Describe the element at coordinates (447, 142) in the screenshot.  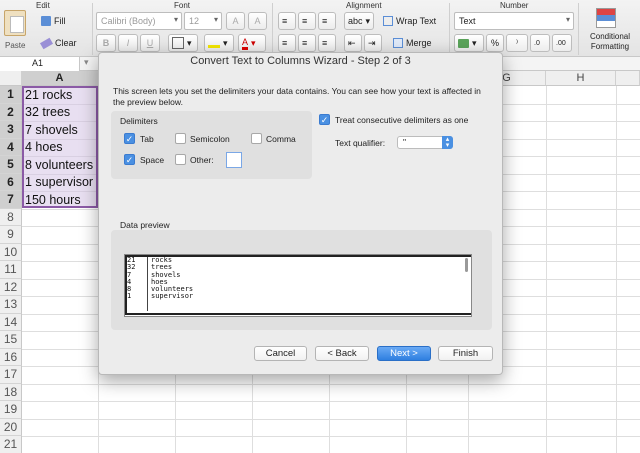
I see `stepper-icon: ▴ ▾` at that location.